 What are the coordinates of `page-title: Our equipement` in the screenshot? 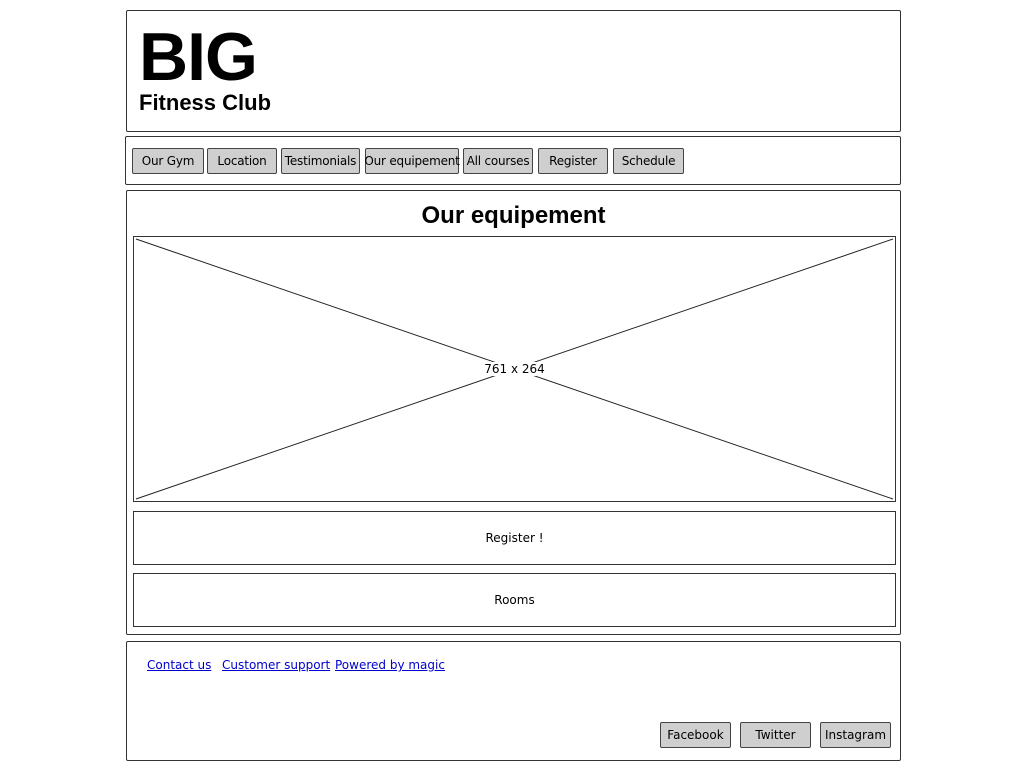 It's located at (513, 215).